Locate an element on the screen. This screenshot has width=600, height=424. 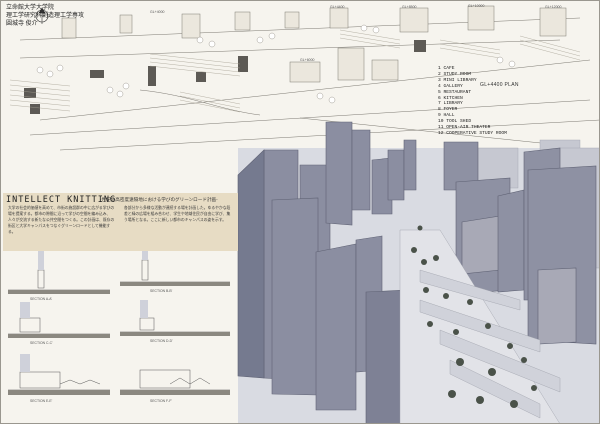
level-tag: GL+12000 is located at coordinates (553, 7).